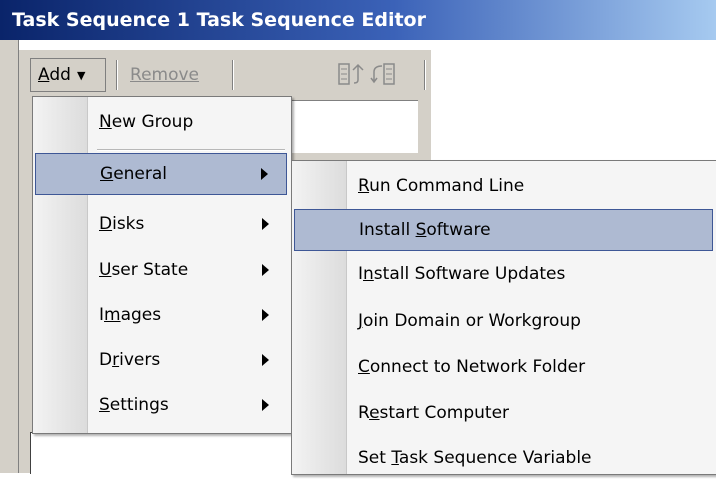 The width and height of the screenshot is (716, 479). I want to click on menu-item-label: Install Software Updates, so click(462, 274).